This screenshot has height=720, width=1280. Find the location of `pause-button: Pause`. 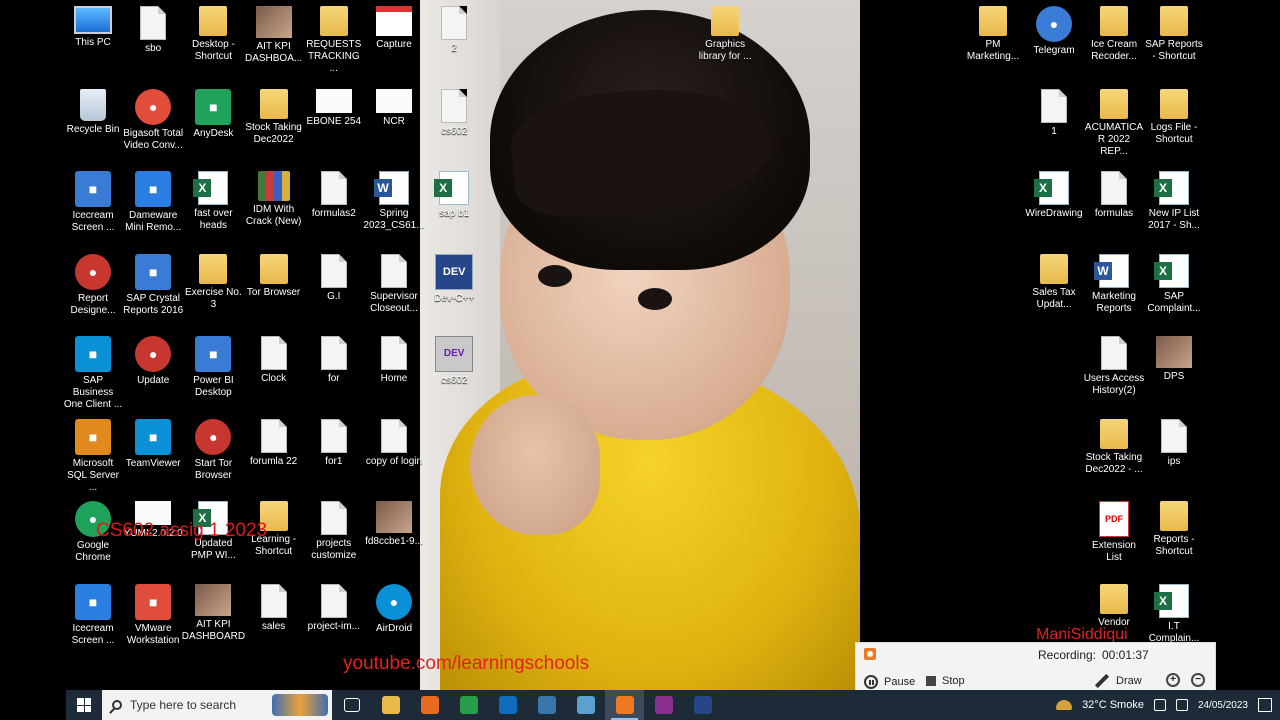

pause-button: Pause is located at coordinates (889, 682).